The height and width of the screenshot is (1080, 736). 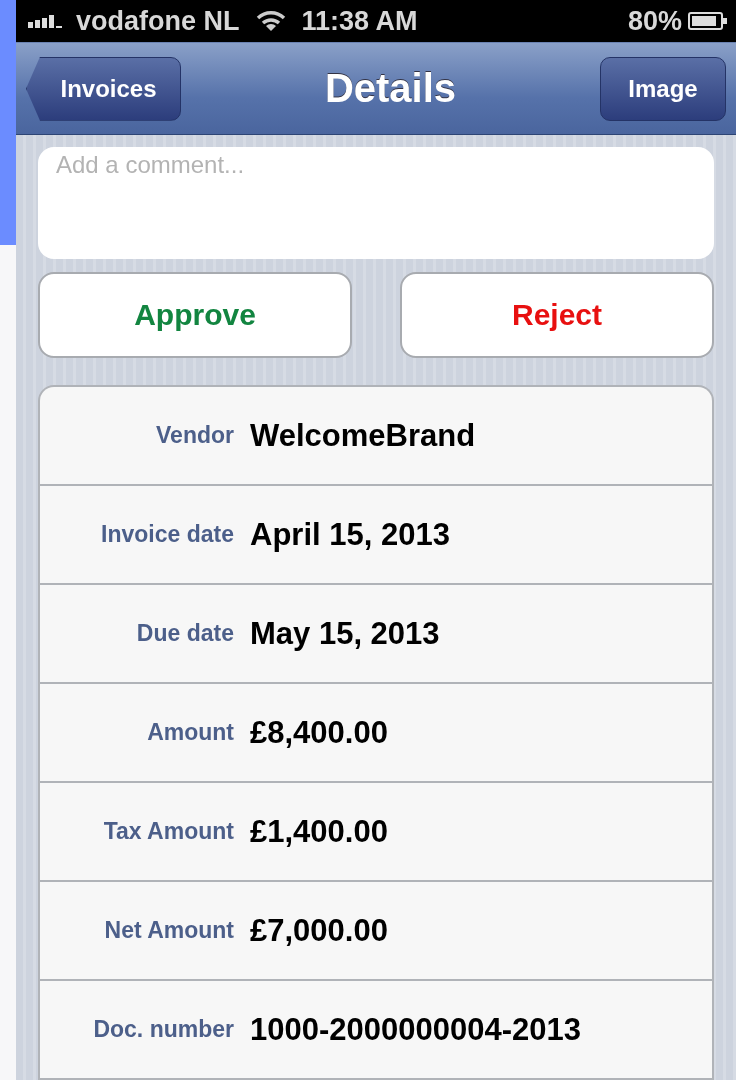 I want to click on status-time: 11:38 AM, so click(x=360, y=21).